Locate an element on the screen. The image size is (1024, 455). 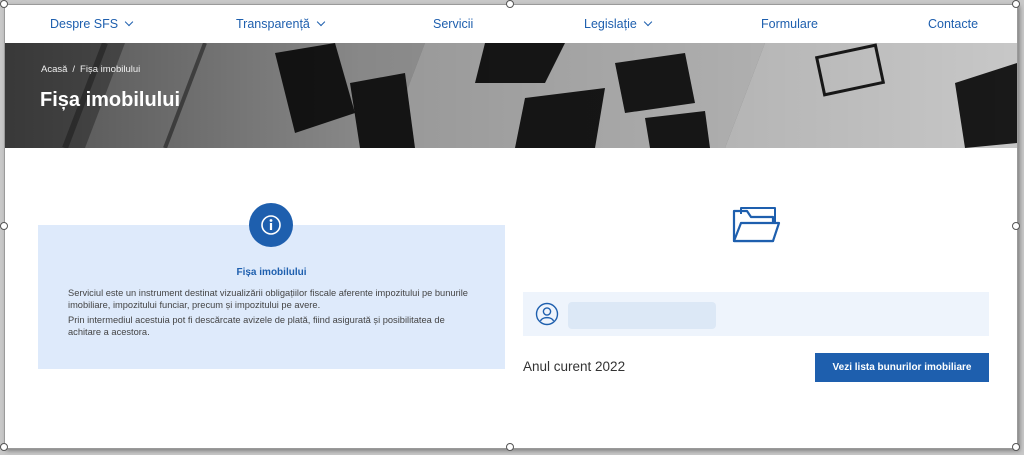
info-icon is located at coordinates (271, 225).